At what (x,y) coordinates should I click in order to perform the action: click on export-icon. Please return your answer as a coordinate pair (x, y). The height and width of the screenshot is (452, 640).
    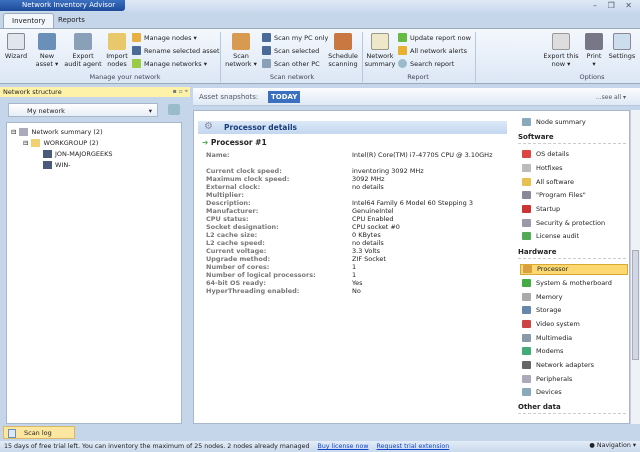
    Looking at the image, I should click on (561, 41).